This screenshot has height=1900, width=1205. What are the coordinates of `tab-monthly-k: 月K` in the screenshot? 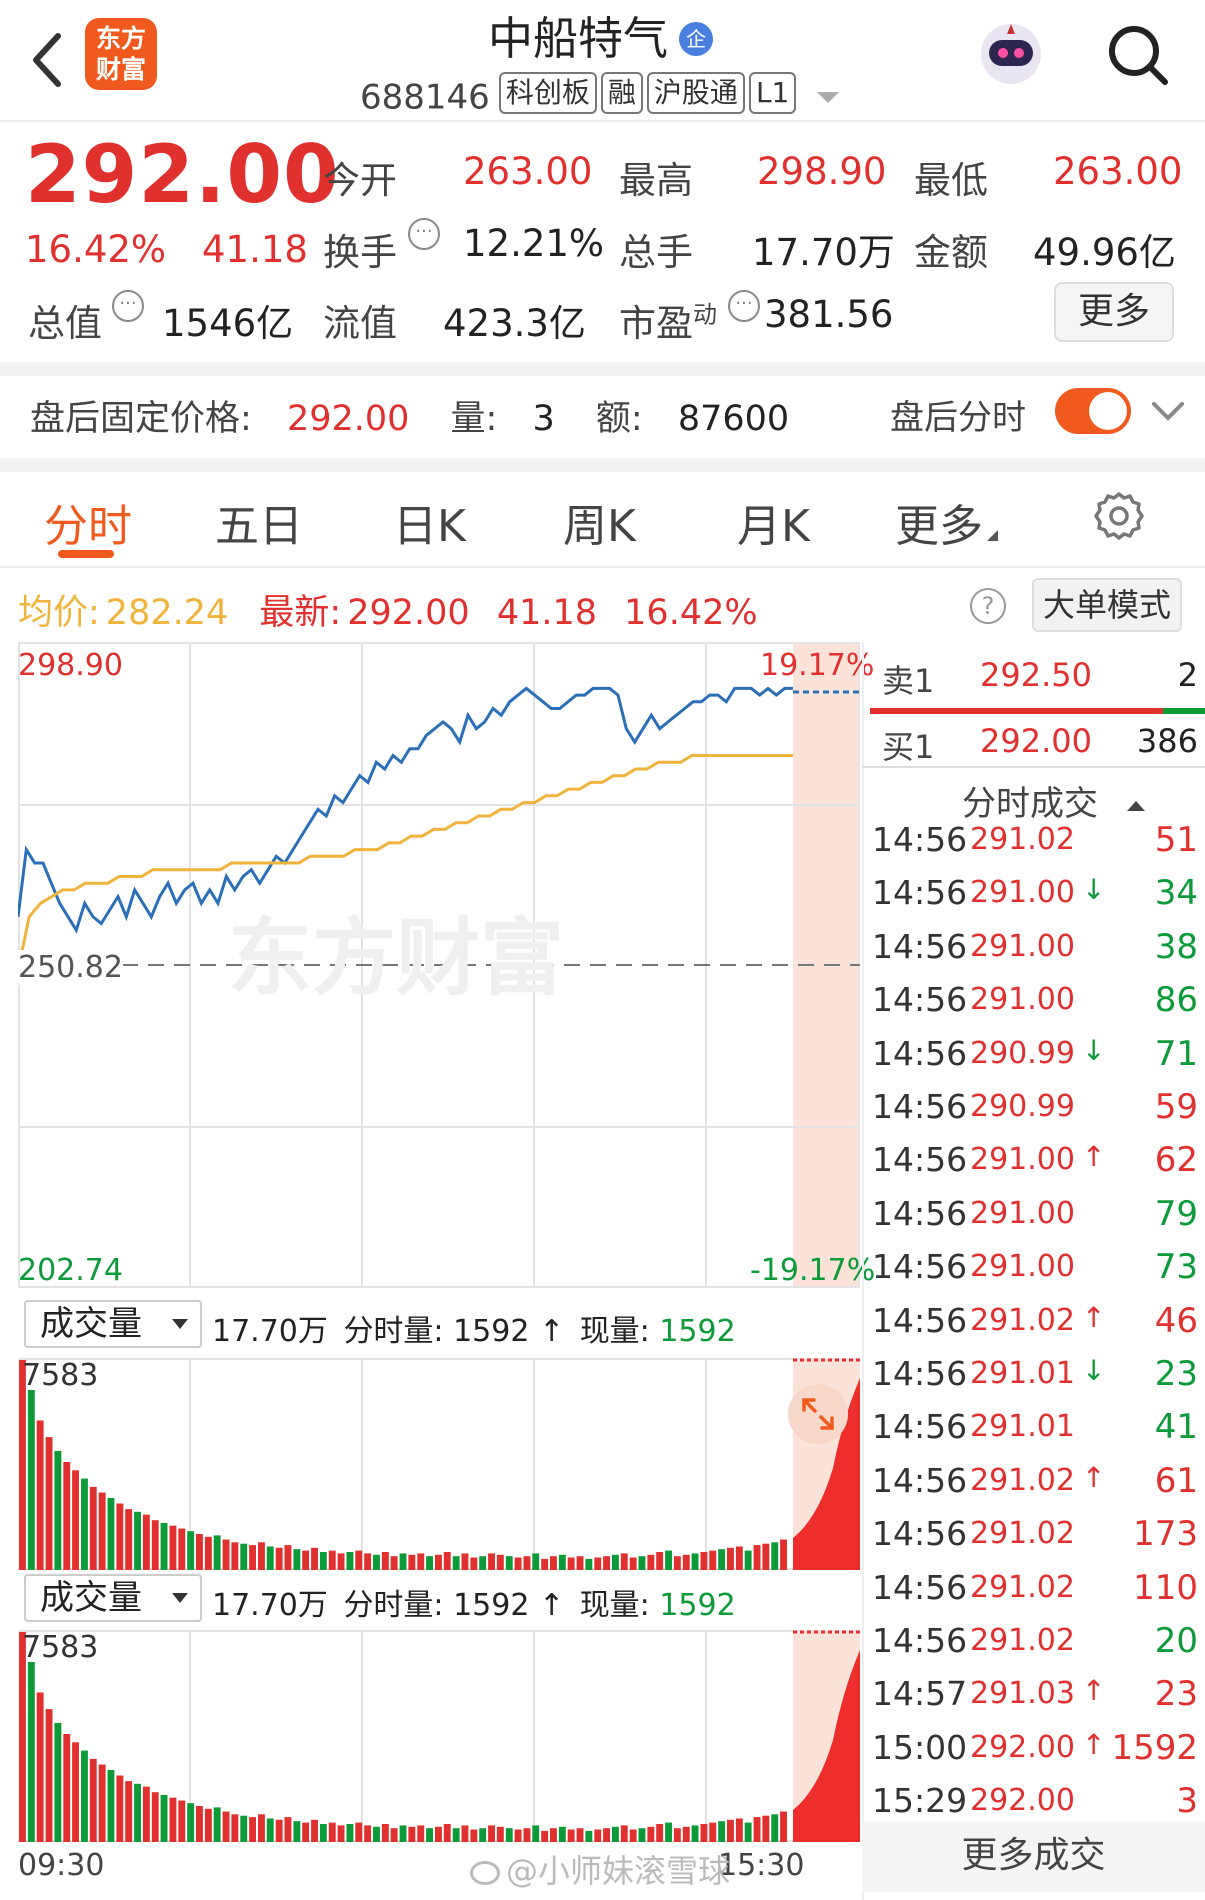 It's located at (773, 522).